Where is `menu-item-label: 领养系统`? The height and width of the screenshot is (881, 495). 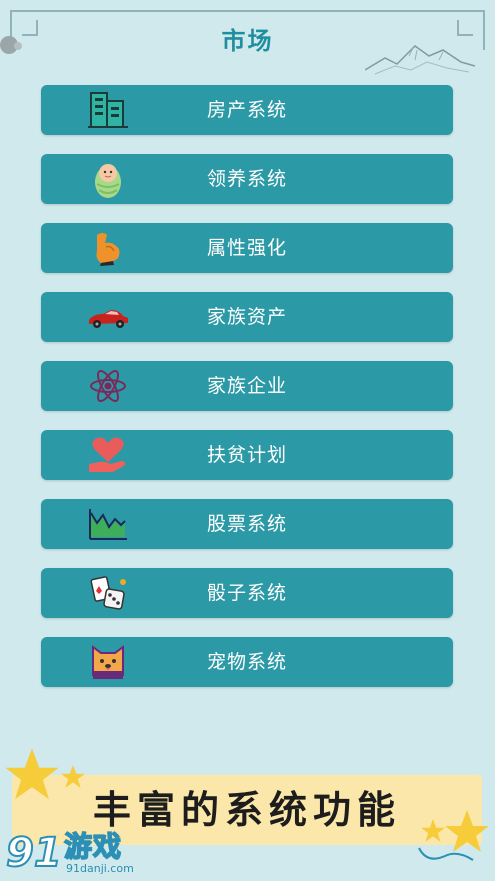
menu-item-label: 领养系统 is located at coordinates (246, 179).